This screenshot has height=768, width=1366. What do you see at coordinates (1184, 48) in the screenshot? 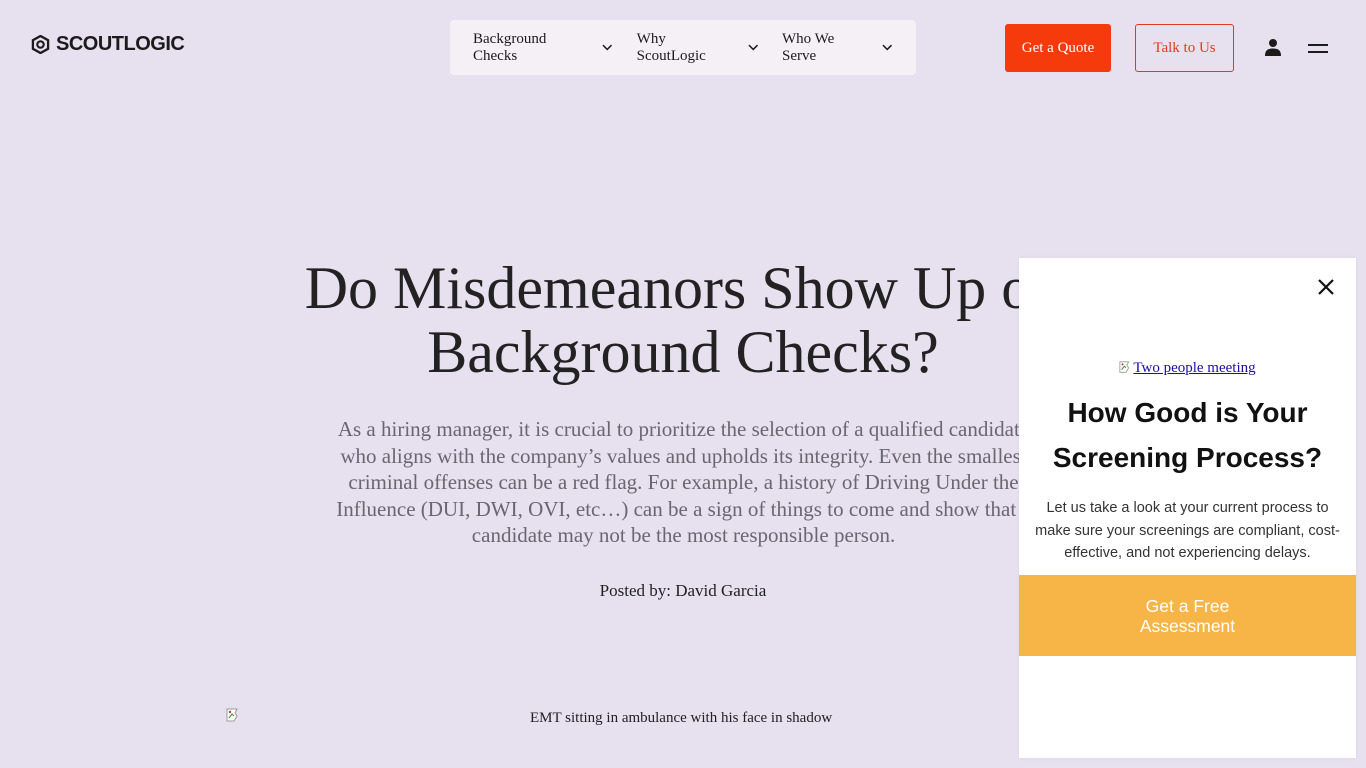
I see `talk-to-us-button: Talk to Us` at bounding box center [1184, 48].